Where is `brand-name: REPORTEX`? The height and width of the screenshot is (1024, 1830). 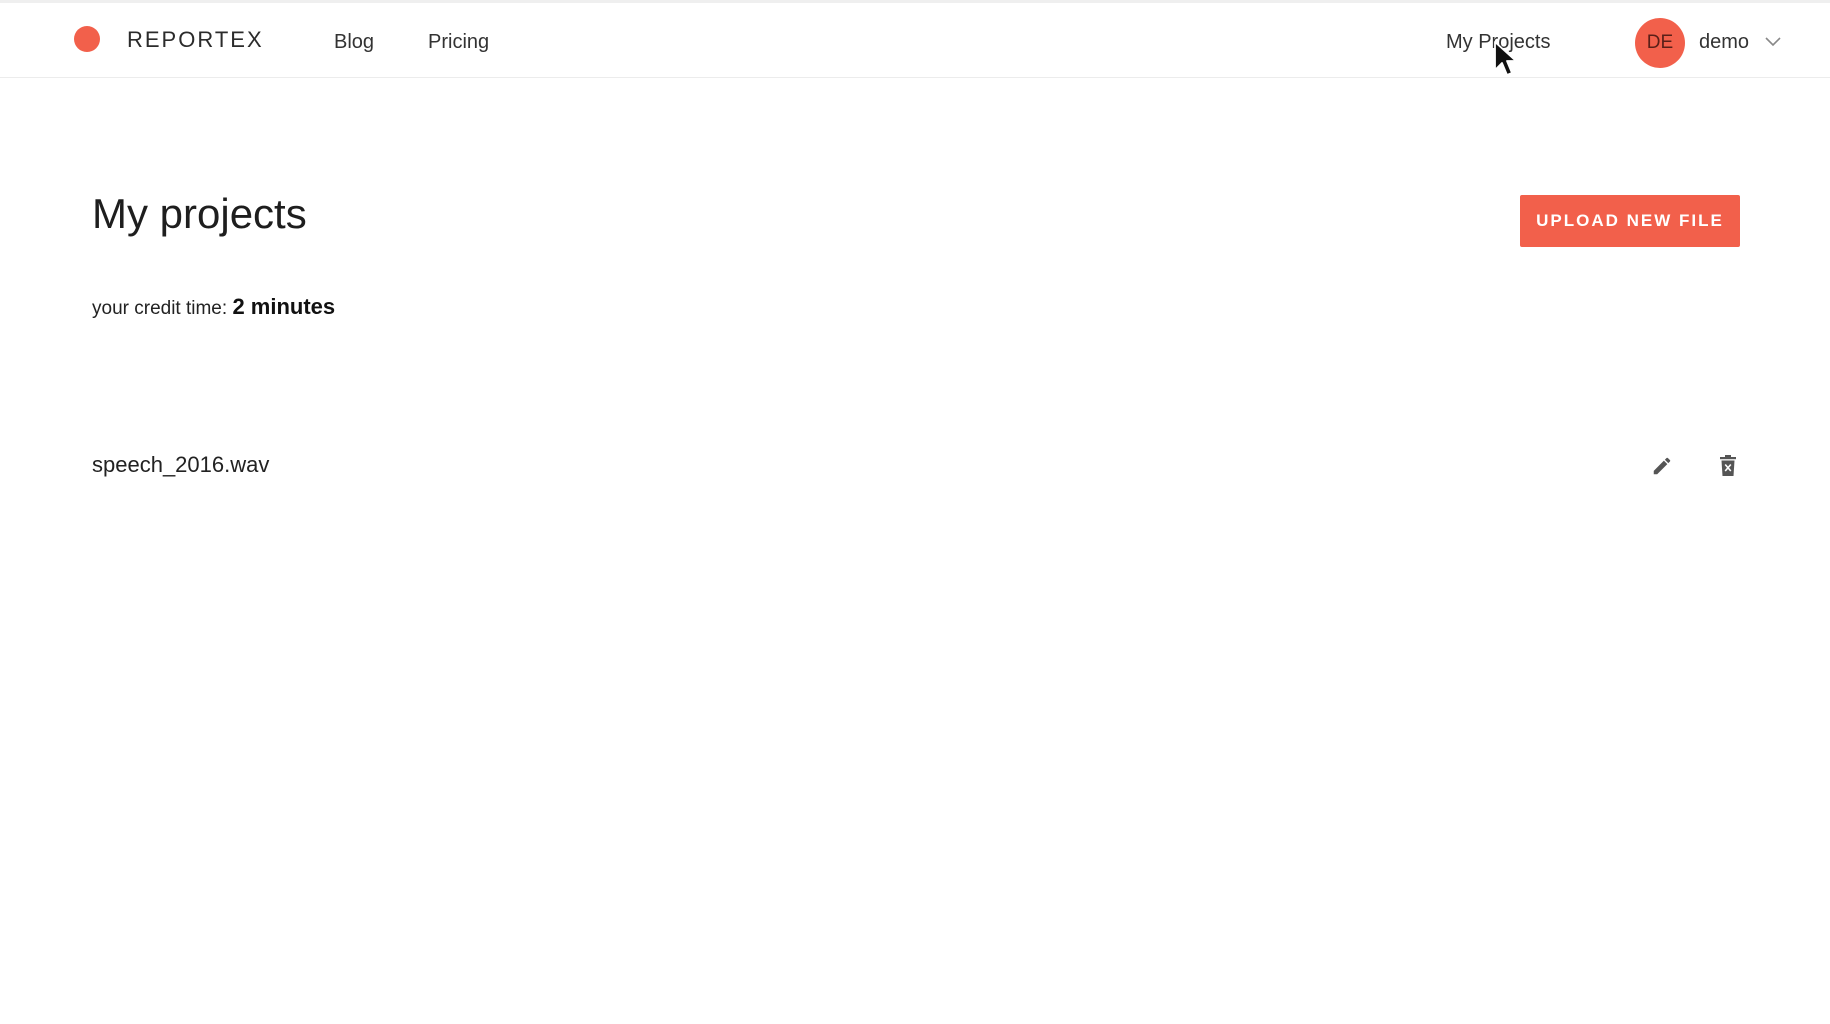
brand-name: REPORTEX is located at coordinates (195, 40).